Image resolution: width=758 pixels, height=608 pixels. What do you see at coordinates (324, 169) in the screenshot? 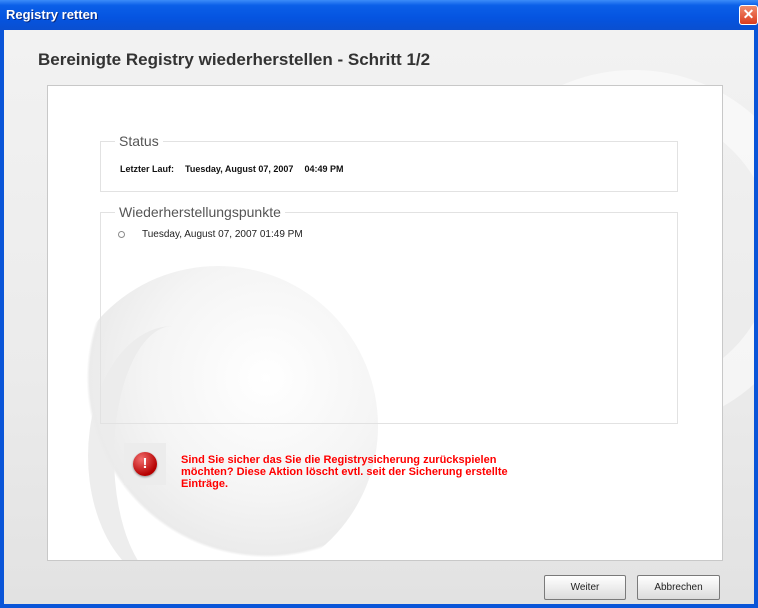
I see `last-run-time: 04:49 PM` at bounding box center [324, 169].